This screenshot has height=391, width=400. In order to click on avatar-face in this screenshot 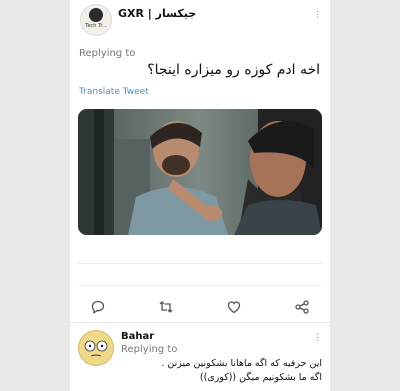, I will do `click(96, 15)`.